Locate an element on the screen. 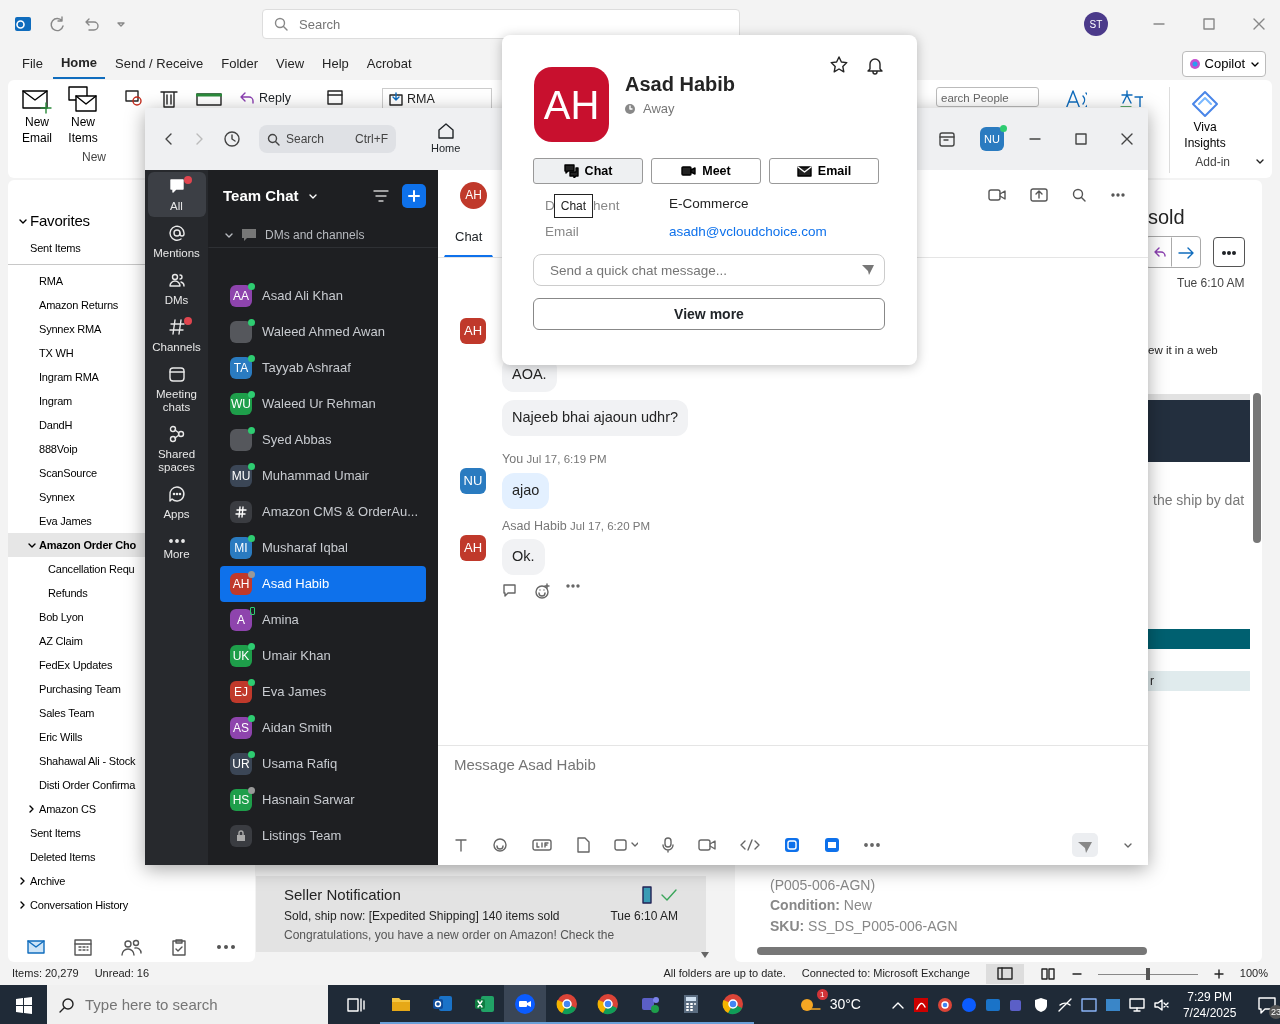 The width and height of the screenshot is (1280, 1024). dropdown-icon is located at coordinates (121, 24).